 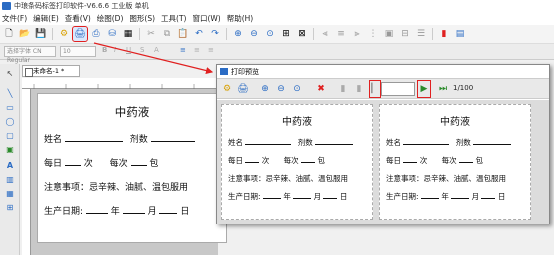 I want to click on zoom-out-icon: ⊖, so click(x=281, y=89).